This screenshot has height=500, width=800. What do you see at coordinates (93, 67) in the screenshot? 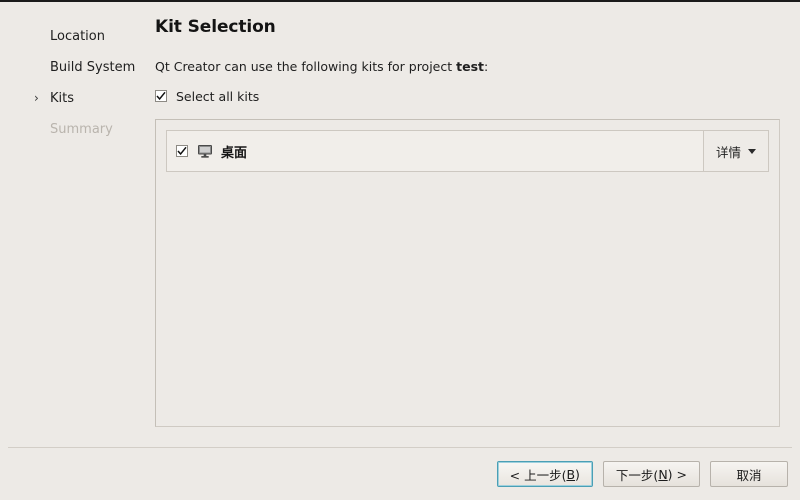
I see `sidebar-item-label: Build System` at bounding box center [93, 67].